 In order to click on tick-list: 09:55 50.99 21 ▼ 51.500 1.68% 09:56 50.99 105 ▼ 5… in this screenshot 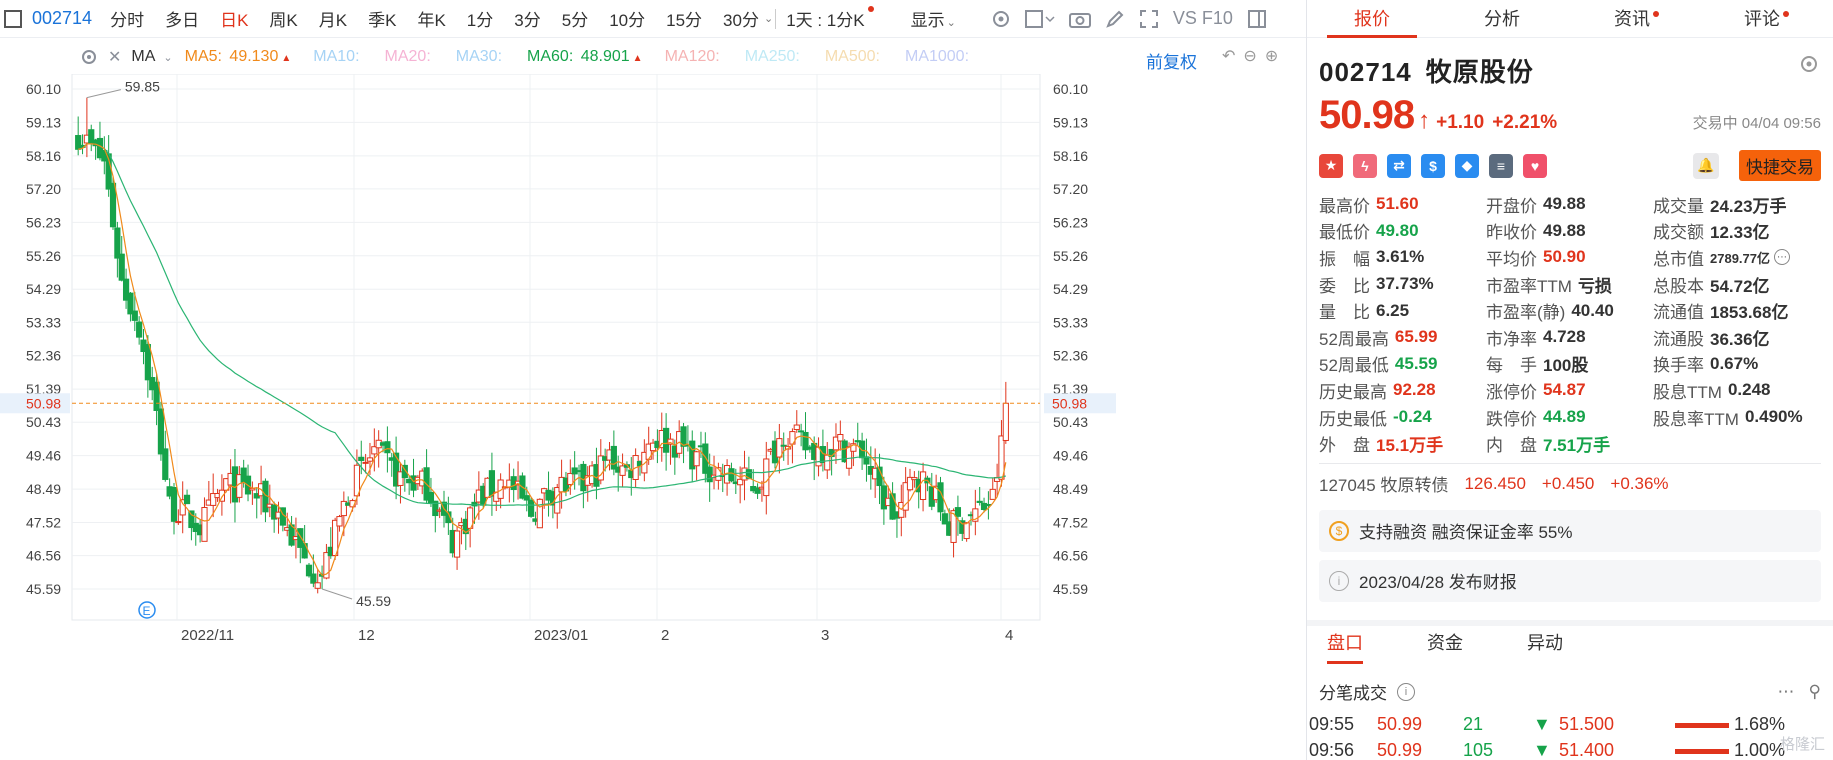, I will do `click(1570, 736)`.